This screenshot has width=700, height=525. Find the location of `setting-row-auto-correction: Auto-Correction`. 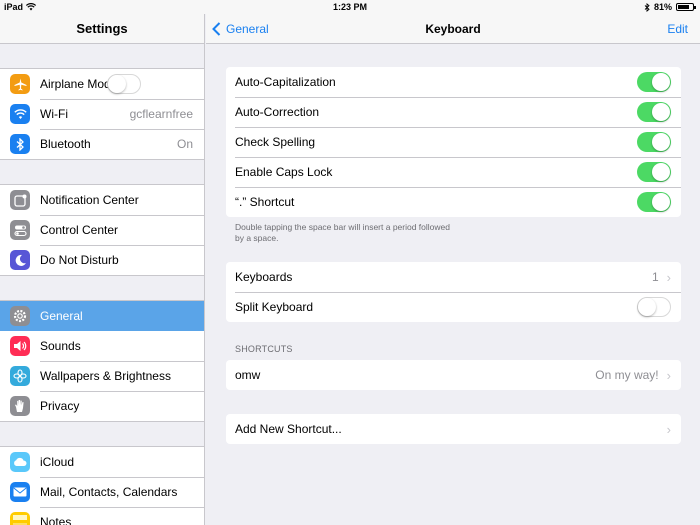

setting-row-auto-correction: Auto-Correction is located at coordinates (453, 112).